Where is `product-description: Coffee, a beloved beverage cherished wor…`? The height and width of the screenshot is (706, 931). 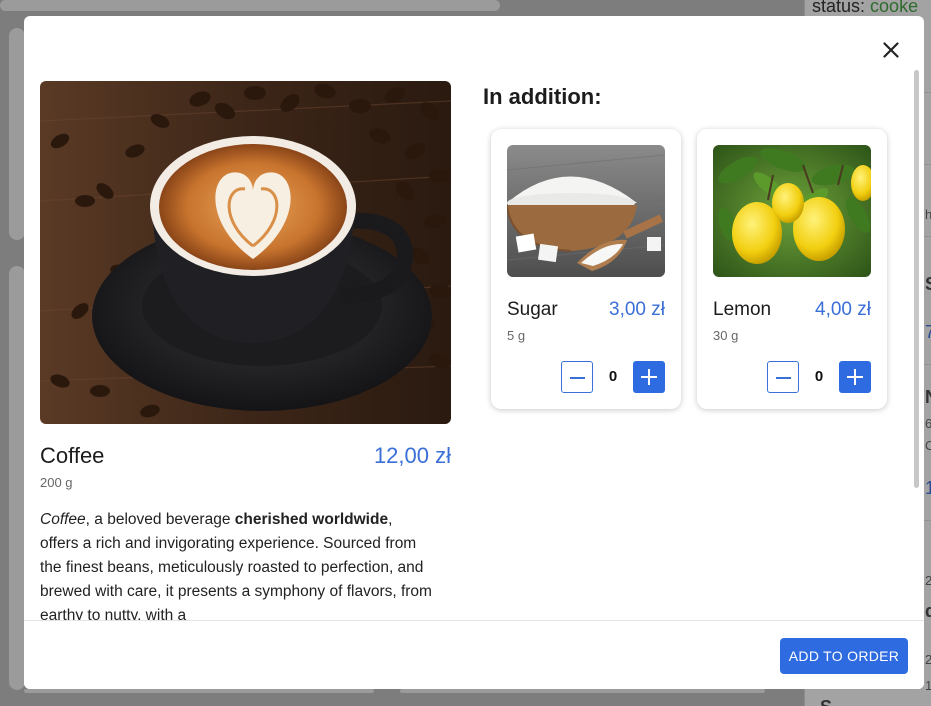 product-description: Coffee, a beloved beverage cherished wor… is located at coordinates (237, 564).